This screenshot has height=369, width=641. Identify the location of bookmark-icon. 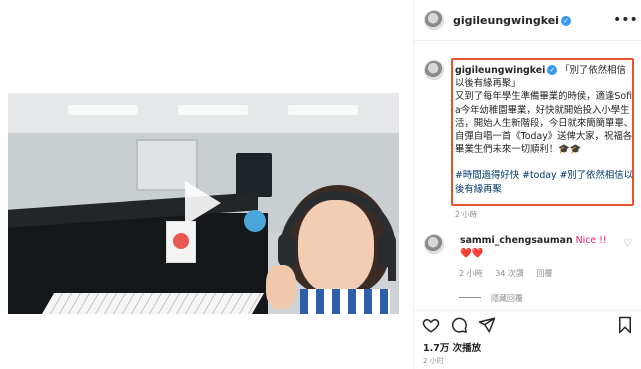
(625, 325).